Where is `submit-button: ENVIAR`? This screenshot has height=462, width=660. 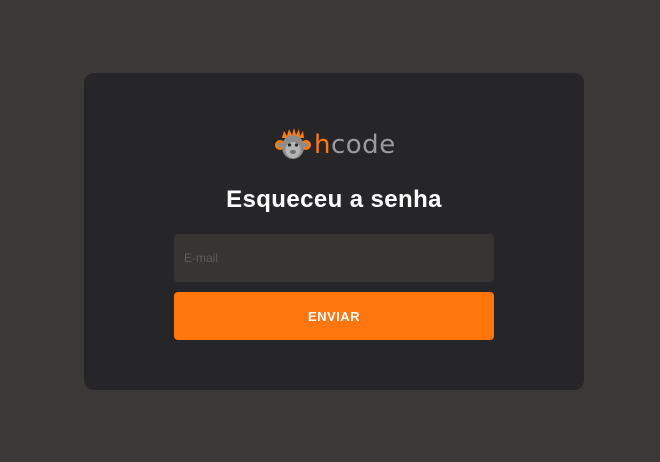
submit-button: ENVIAR is located at coordinates (334, 316).